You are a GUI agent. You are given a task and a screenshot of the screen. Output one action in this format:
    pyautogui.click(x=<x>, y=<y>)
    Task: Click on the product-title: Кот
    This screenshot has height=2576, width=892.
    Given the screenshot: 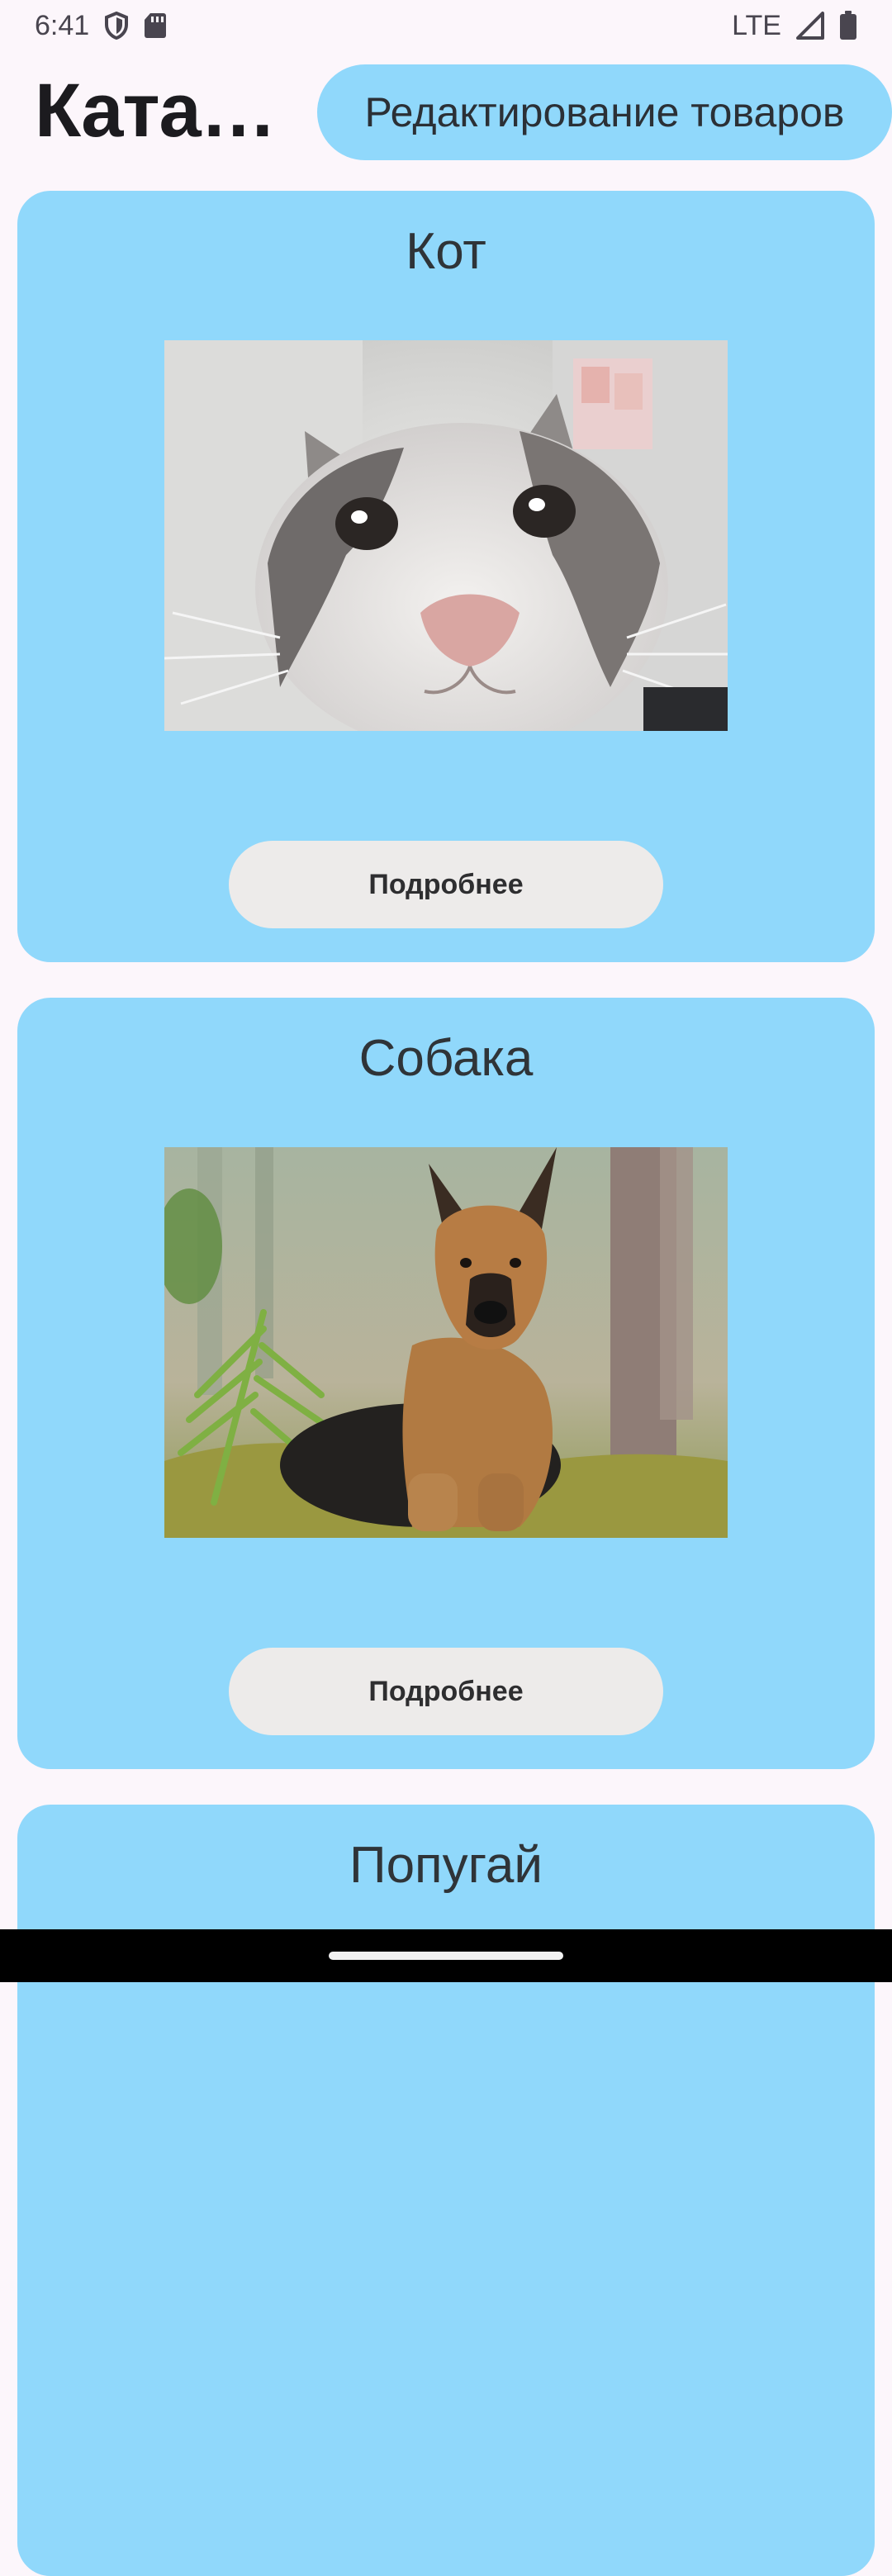 What is the action you would take?
    pyautogui.click(x=446, y=251)
    